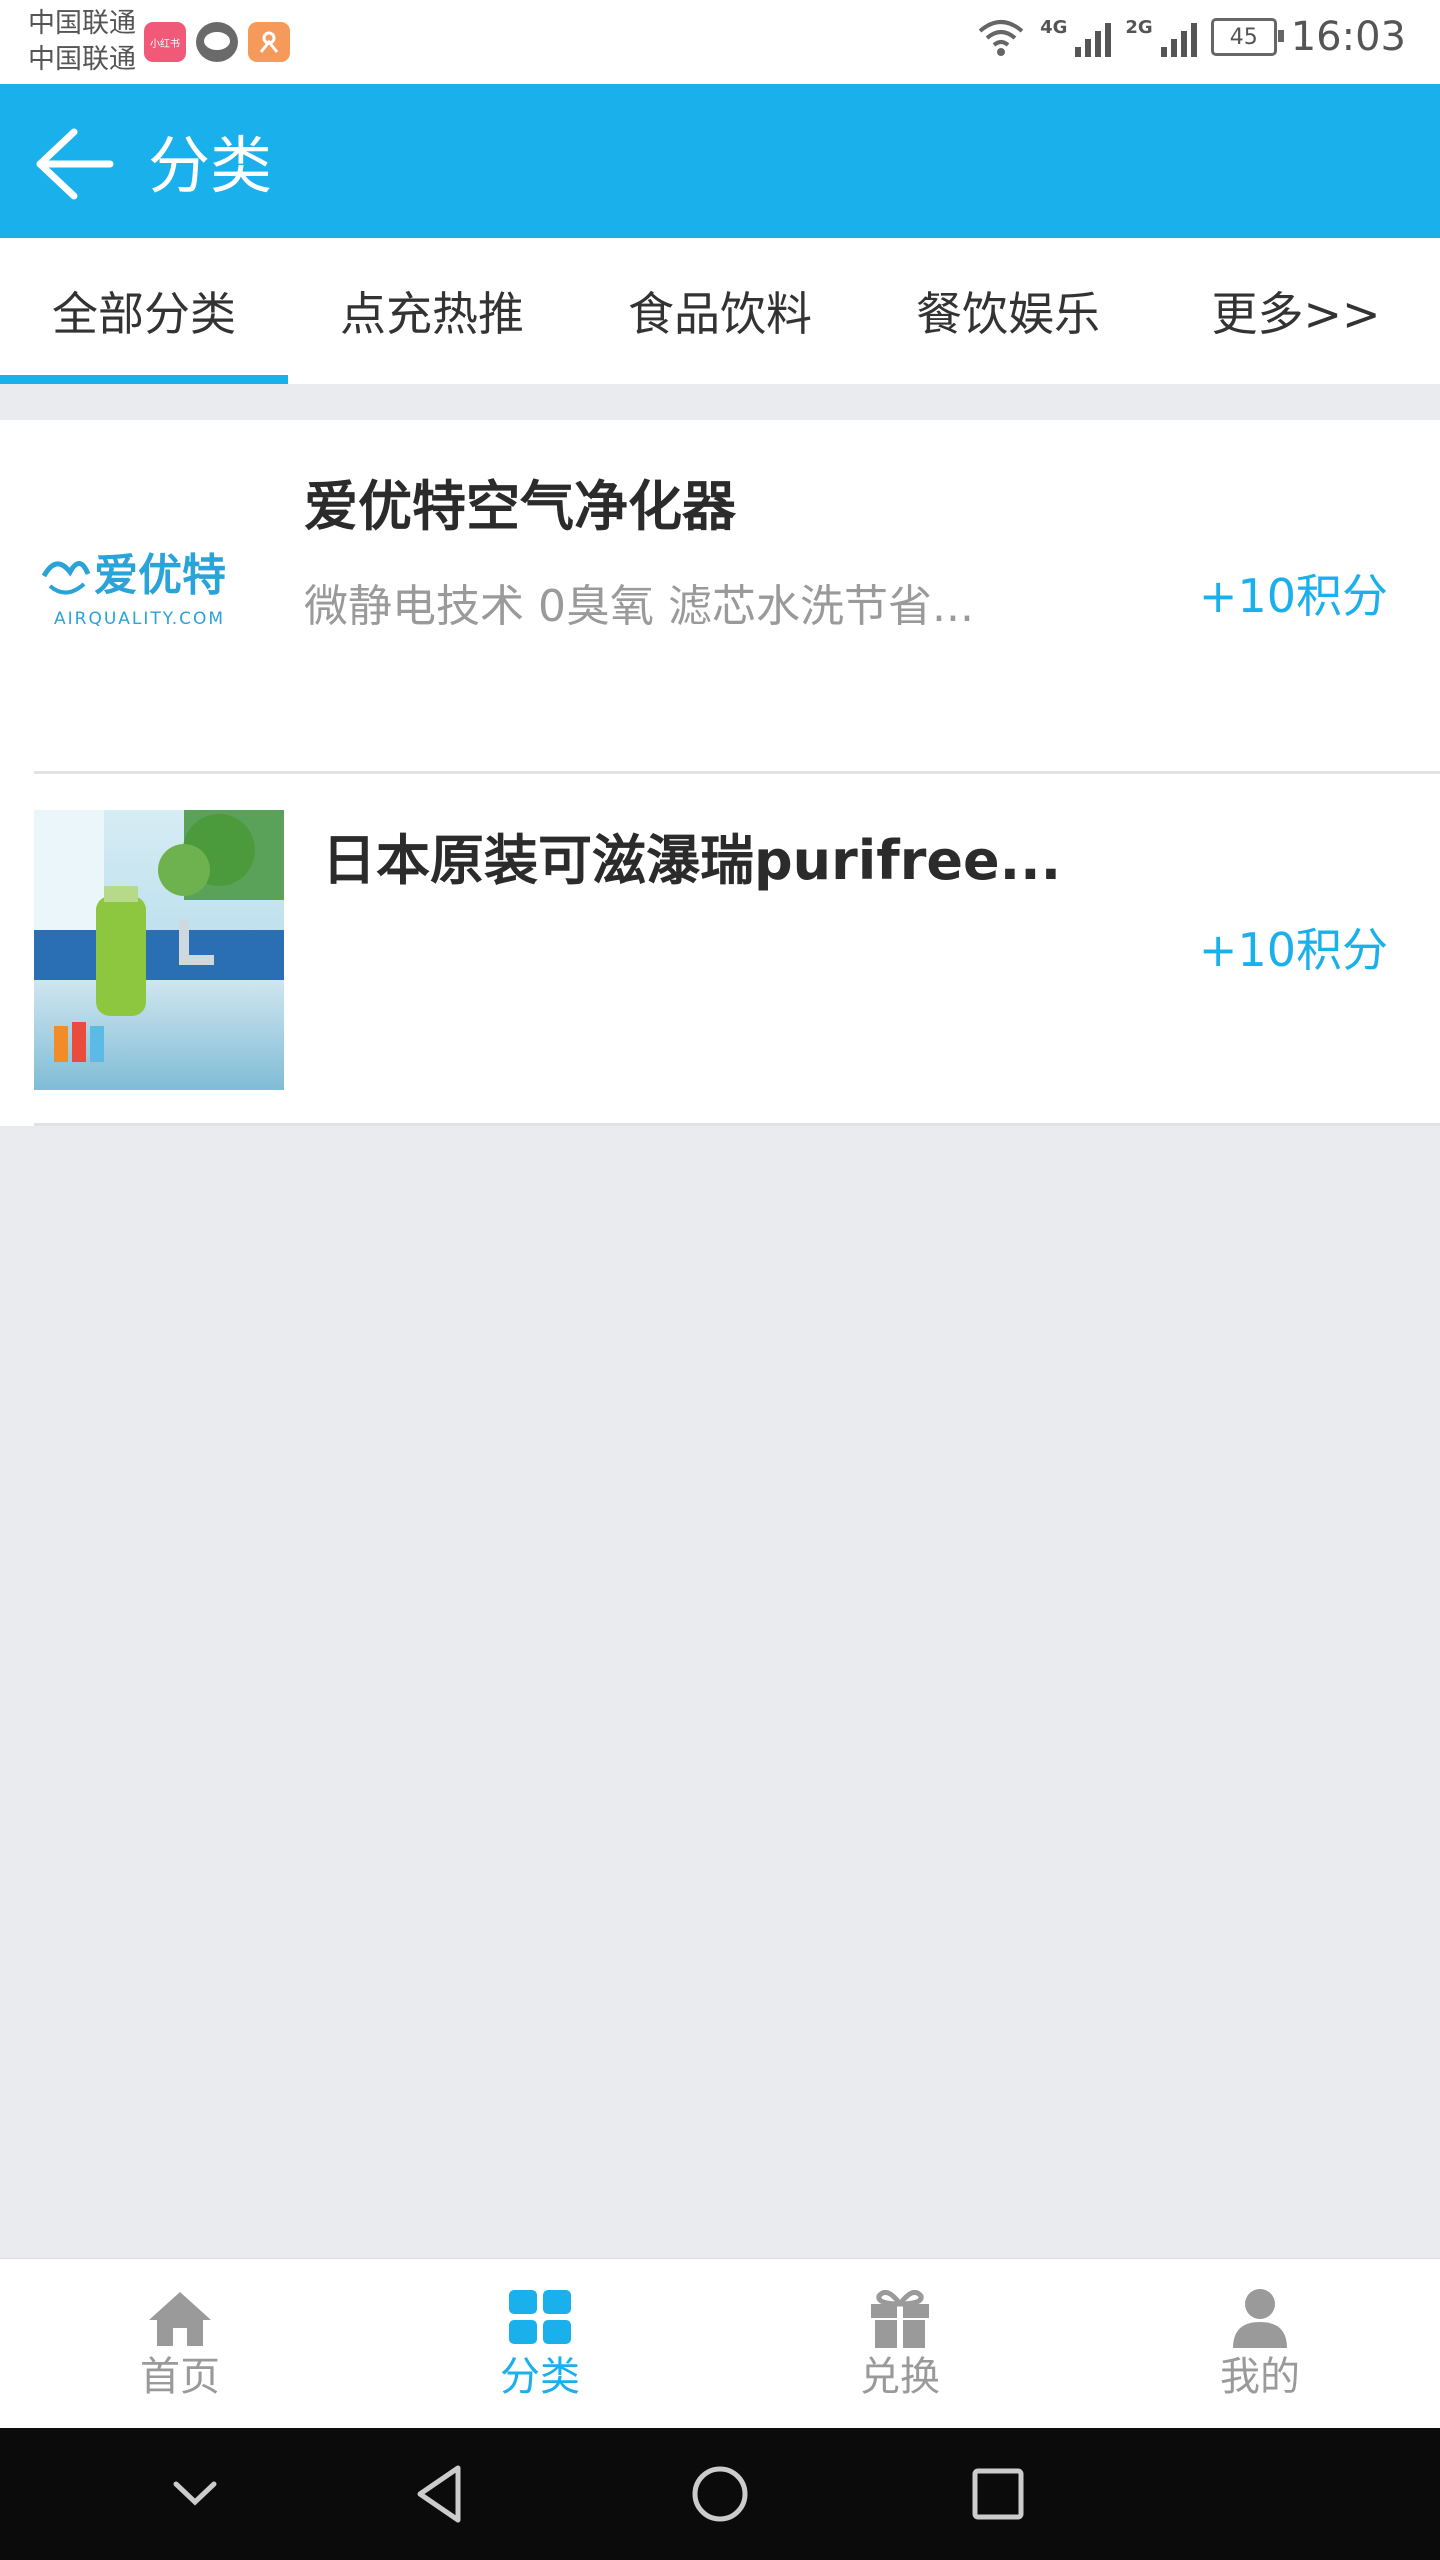  What do you see at coordinates (1260, 2318) in the screenshot?
I see `user-icon` at bounding box center [1260, 2318].